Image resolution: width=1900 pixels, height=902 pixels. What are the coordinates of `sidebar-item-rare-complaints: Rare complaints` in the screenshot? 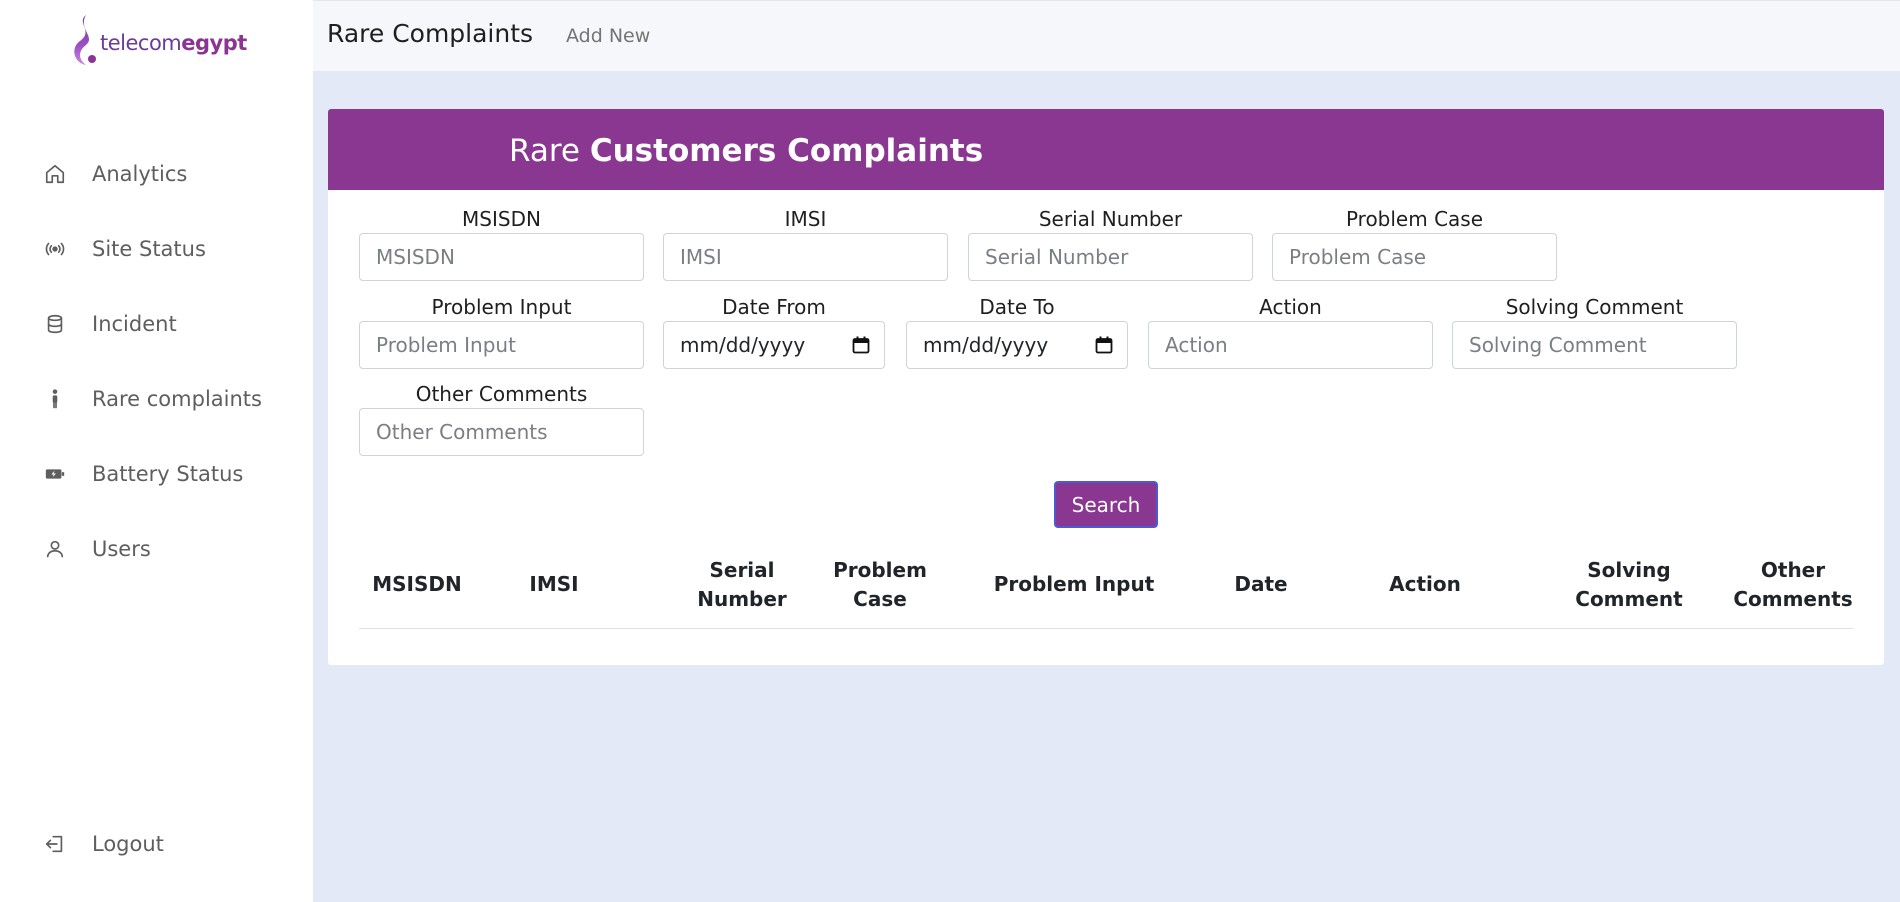 It's located at (156, 398).